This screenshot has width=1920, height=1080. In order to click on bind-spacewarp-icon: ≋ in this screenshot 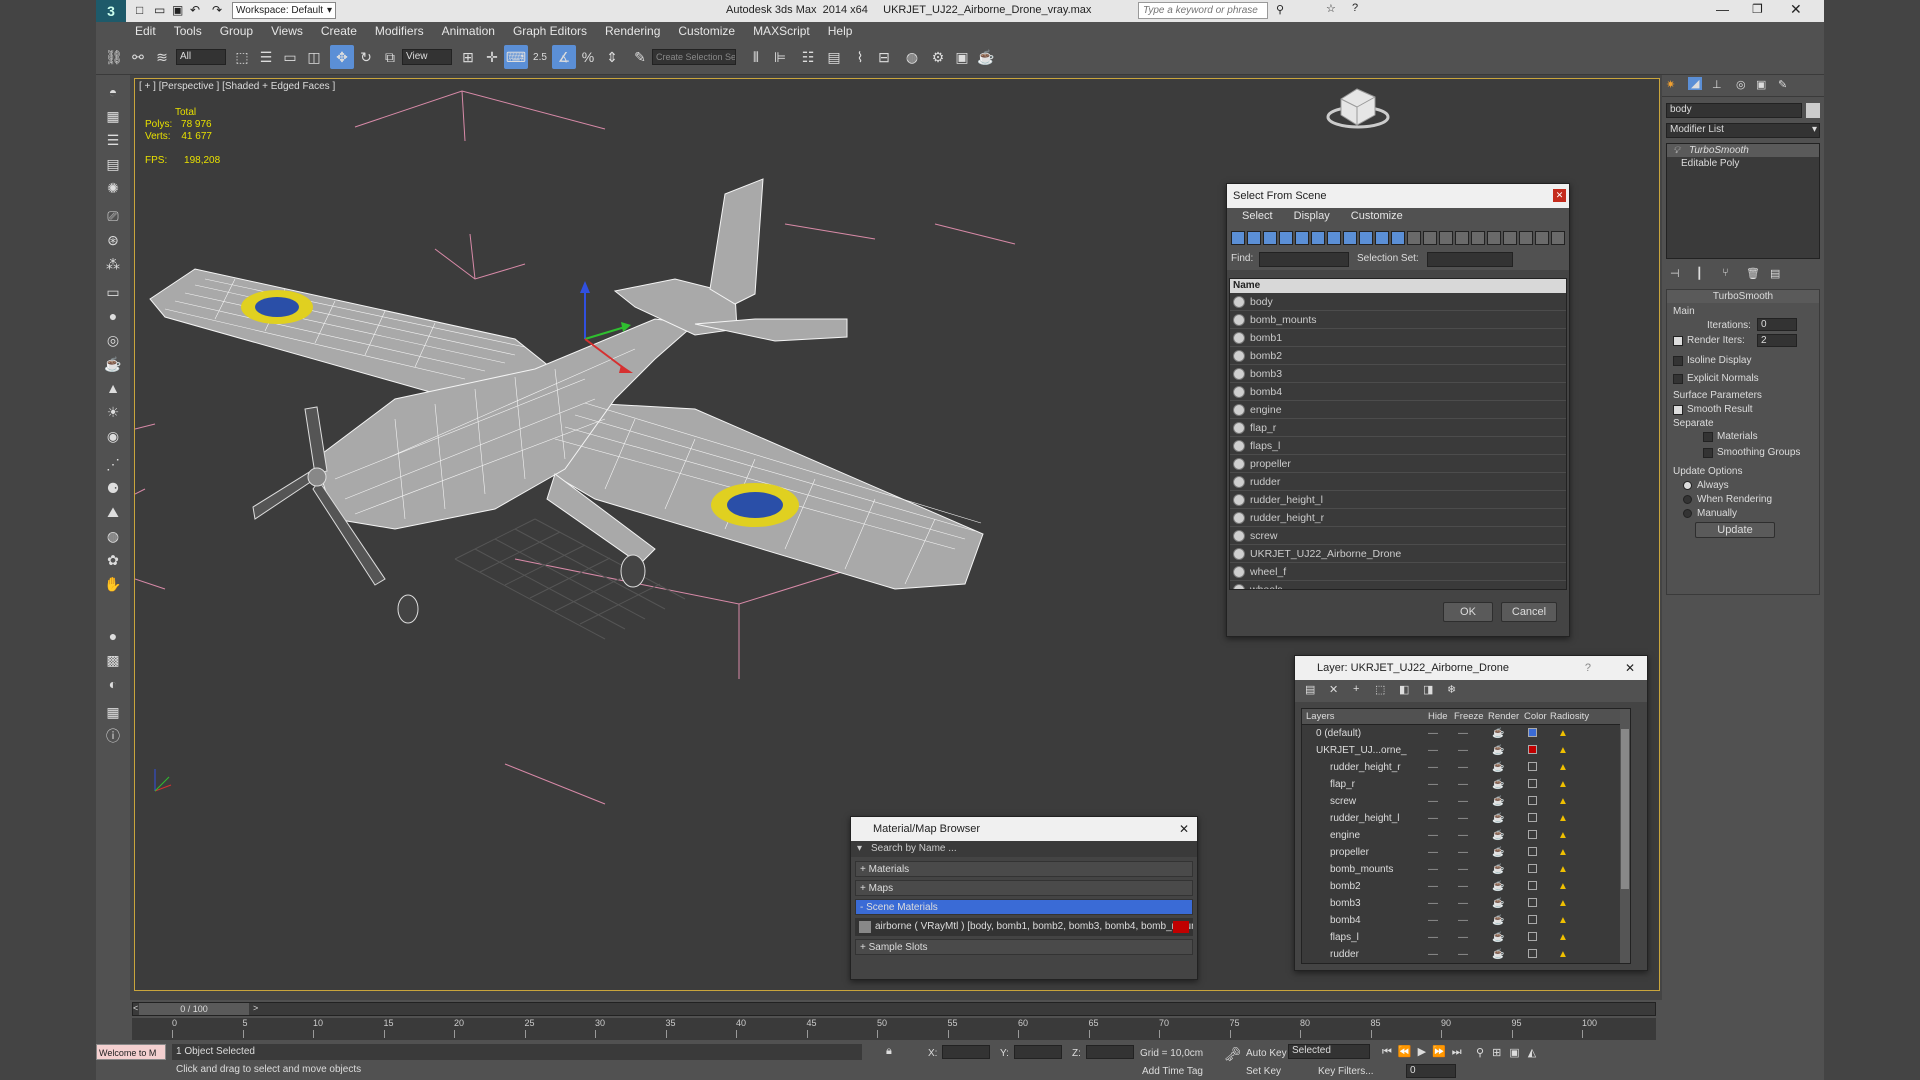, I will do `click(162, 57)`.